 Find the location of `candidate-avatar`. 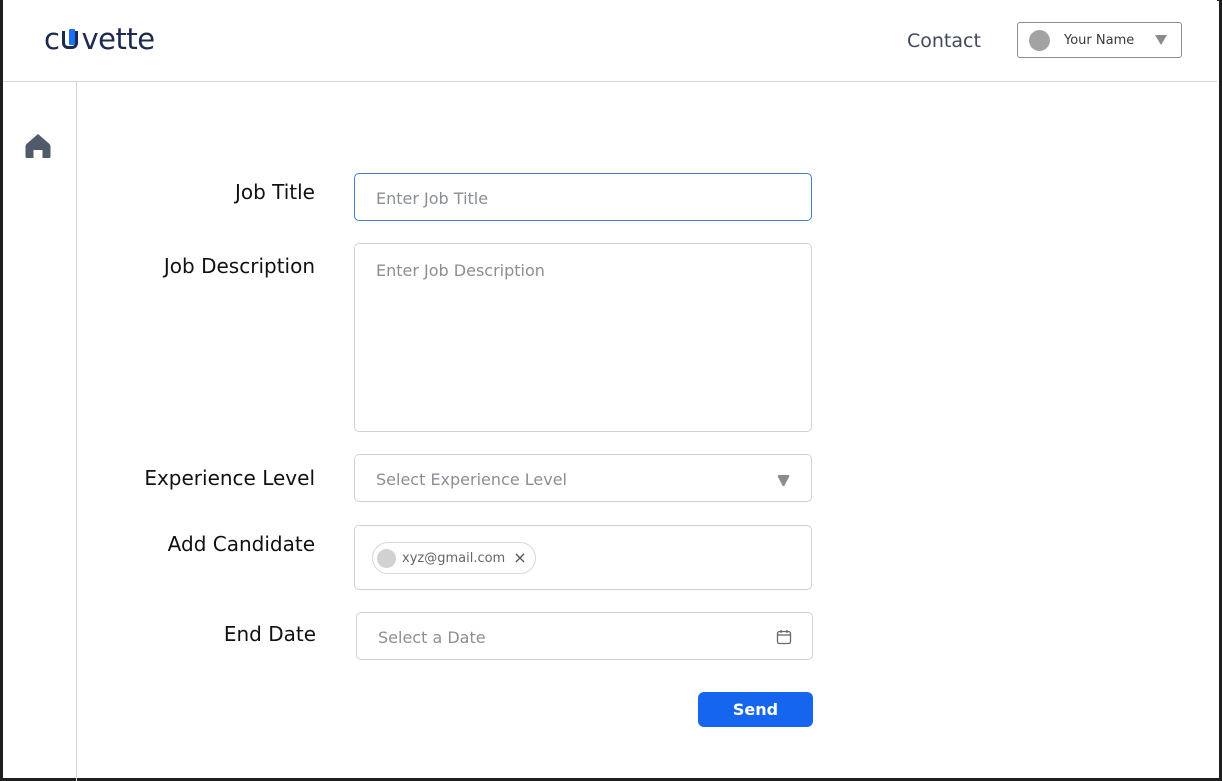

candidate-avatar is located at coordinates (386, 558).